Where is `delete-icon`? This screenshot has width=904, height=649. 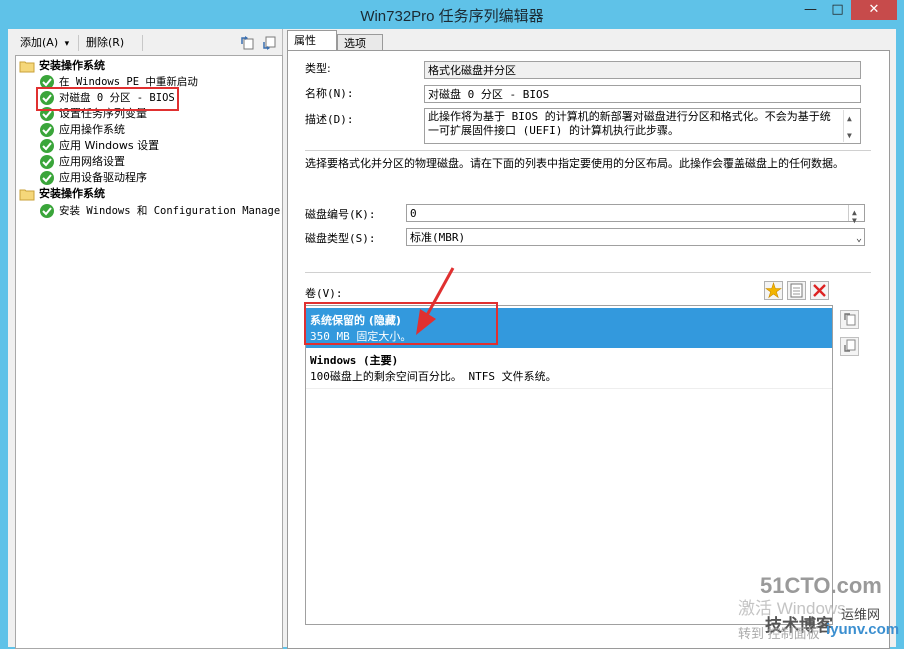 delete-icon is located at coordinates (819, 290).